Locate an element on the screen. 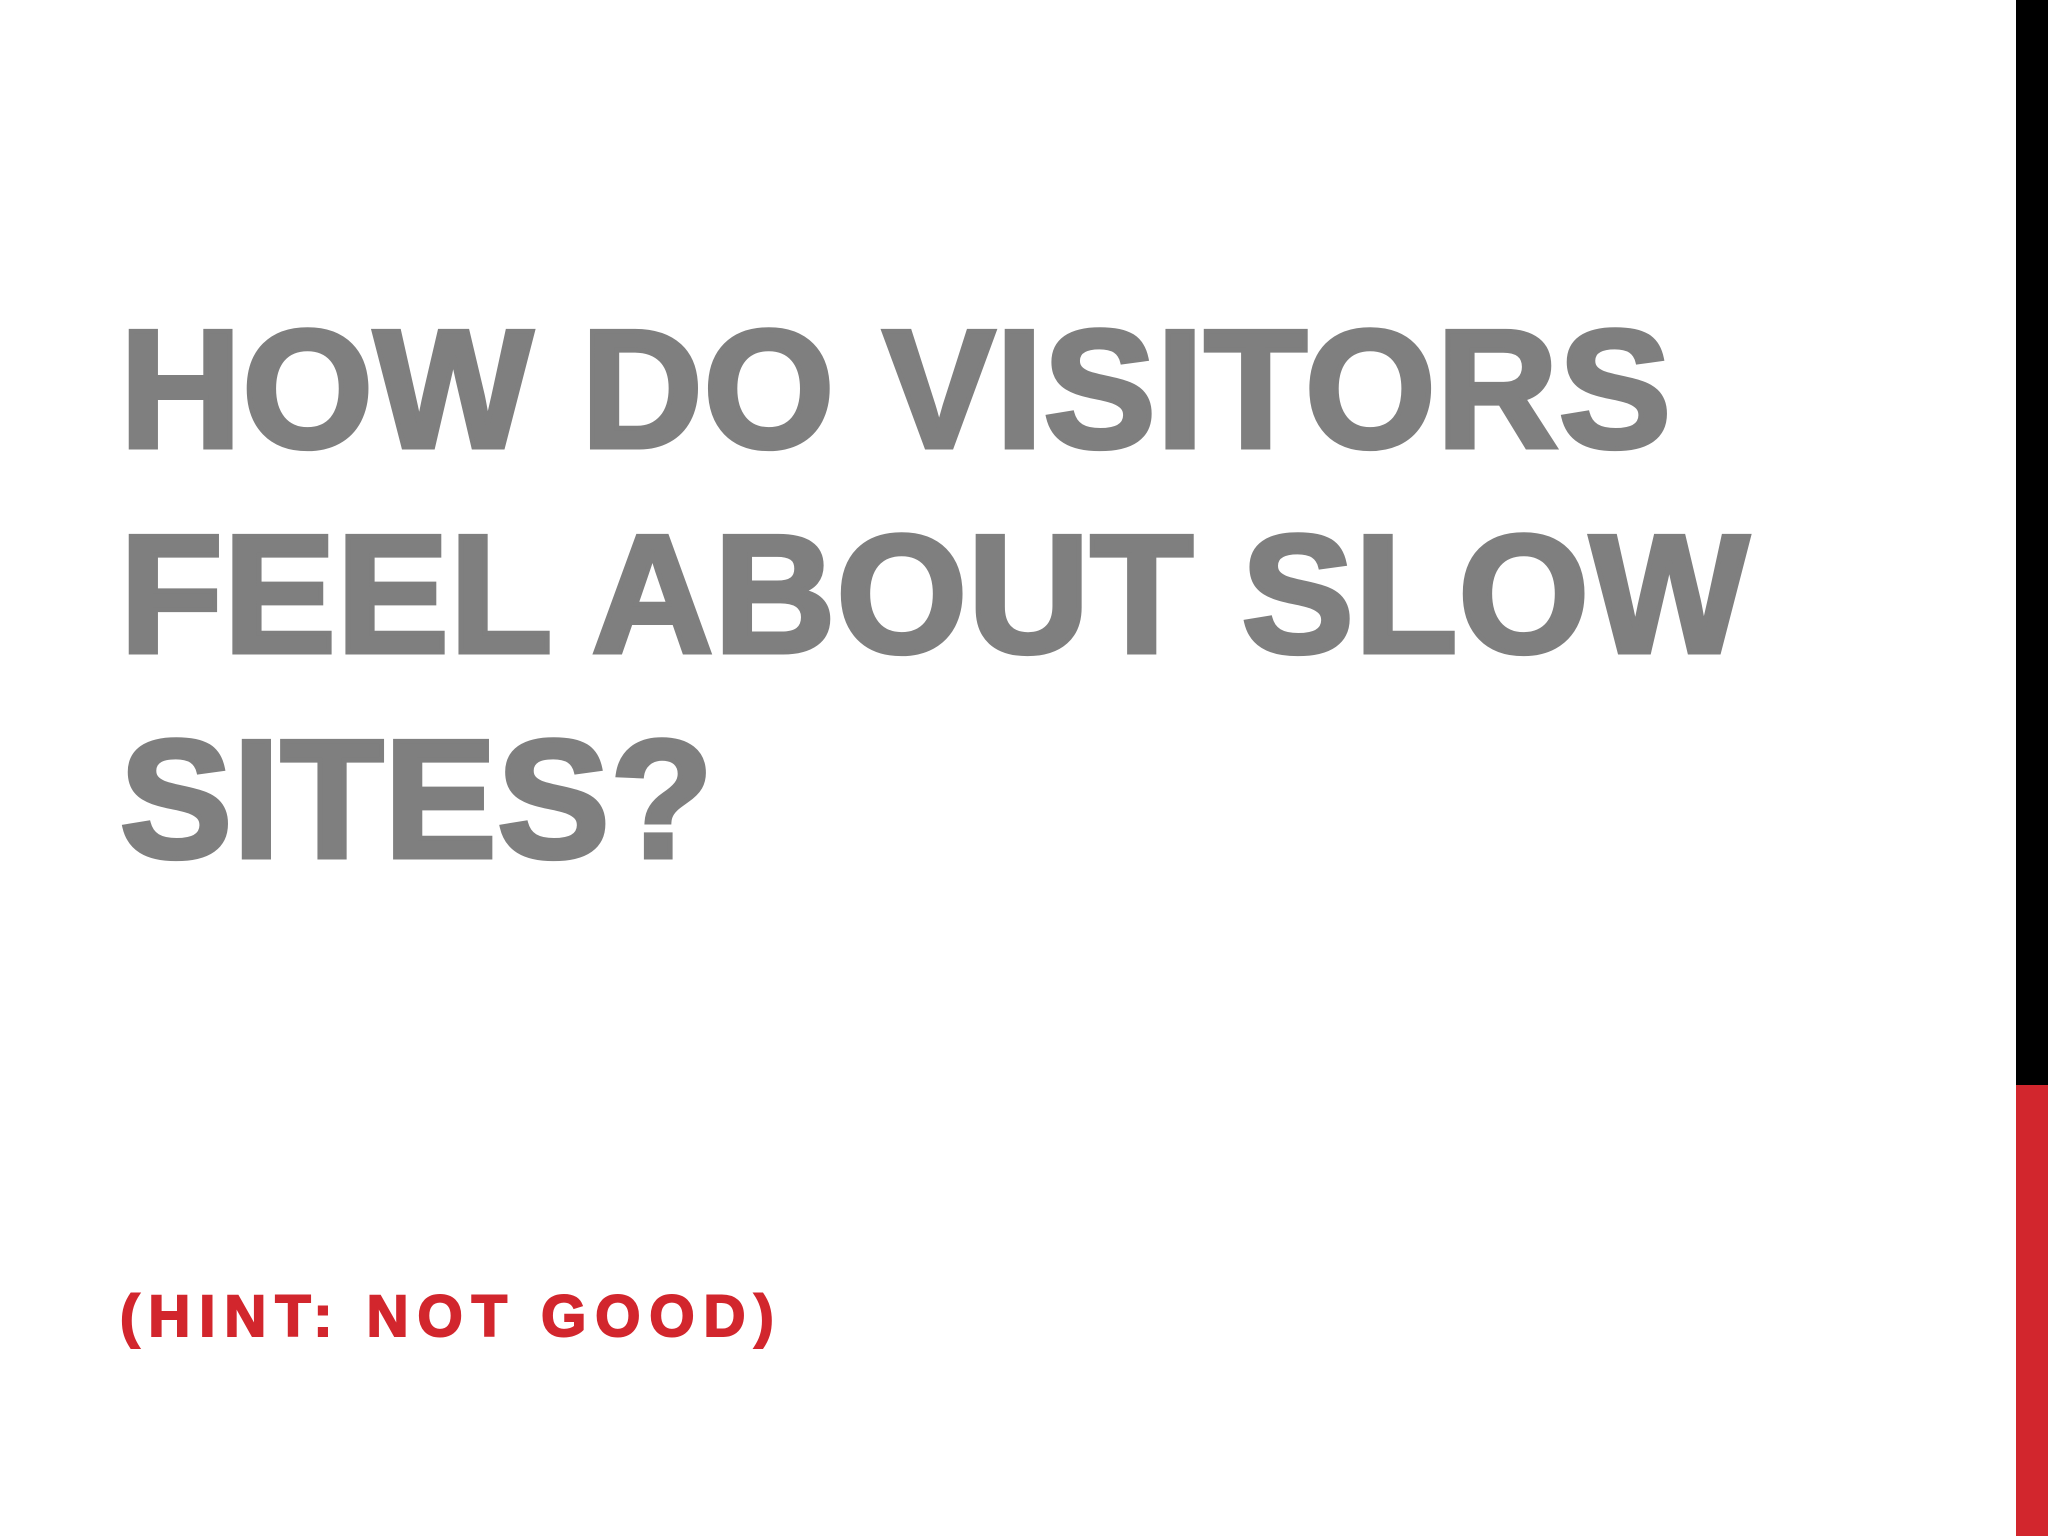 Image resolution: width=2048 pixels, height=1536 pixels. slide-subtitle: (Hint: Not good) is located at coordinates (451, 1316).